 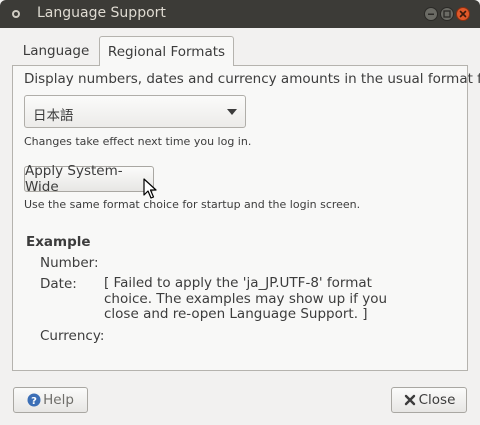 What do you see at coordinates (236, 314) in the screenshot?
I see `example-date-line: close and re-open Language Support. ]` at bounding box center [236, 314].